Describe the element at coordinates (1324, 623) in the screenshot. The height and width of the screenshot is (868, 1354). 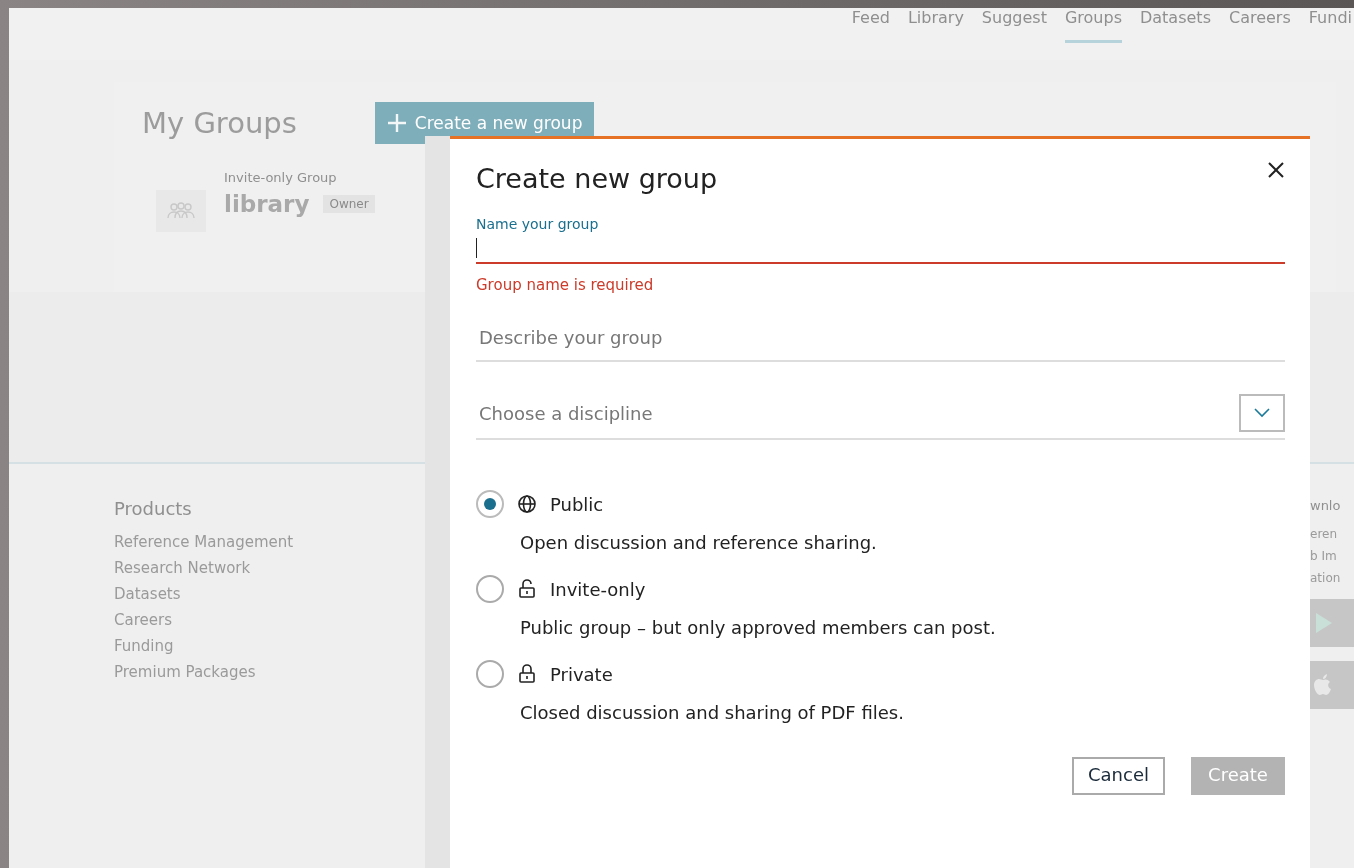
I see `play-icon` at that location.